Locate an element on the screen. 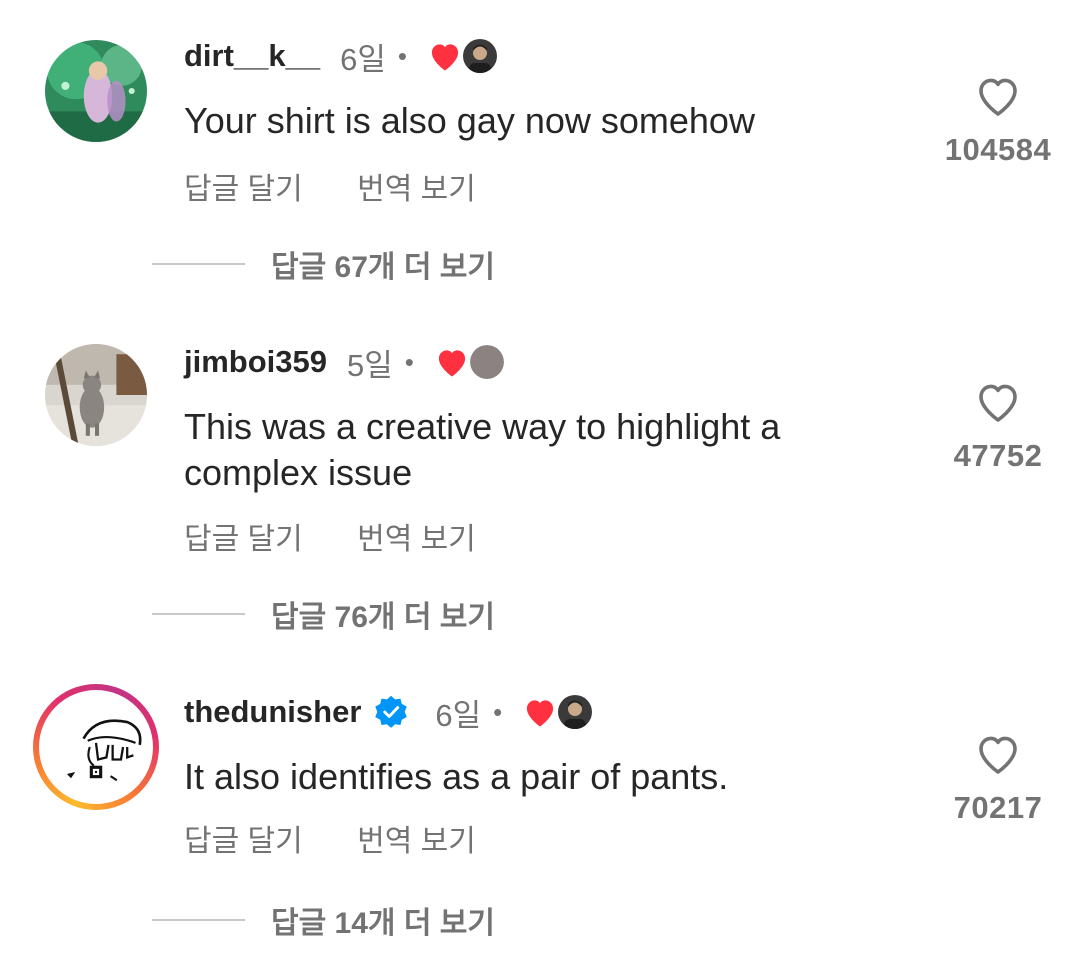  view-more-replies-label: 답글 76개 더 보기 is located at coordinates (383, 617).